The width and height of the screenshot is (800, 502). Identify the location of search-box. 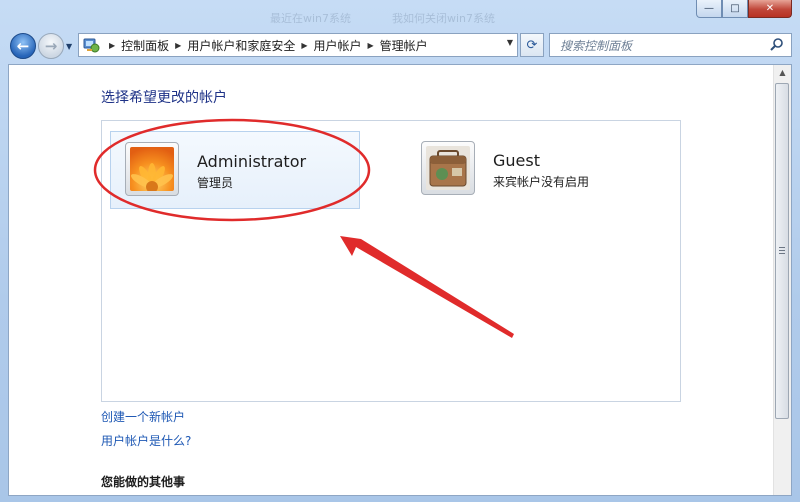
(670, 45).